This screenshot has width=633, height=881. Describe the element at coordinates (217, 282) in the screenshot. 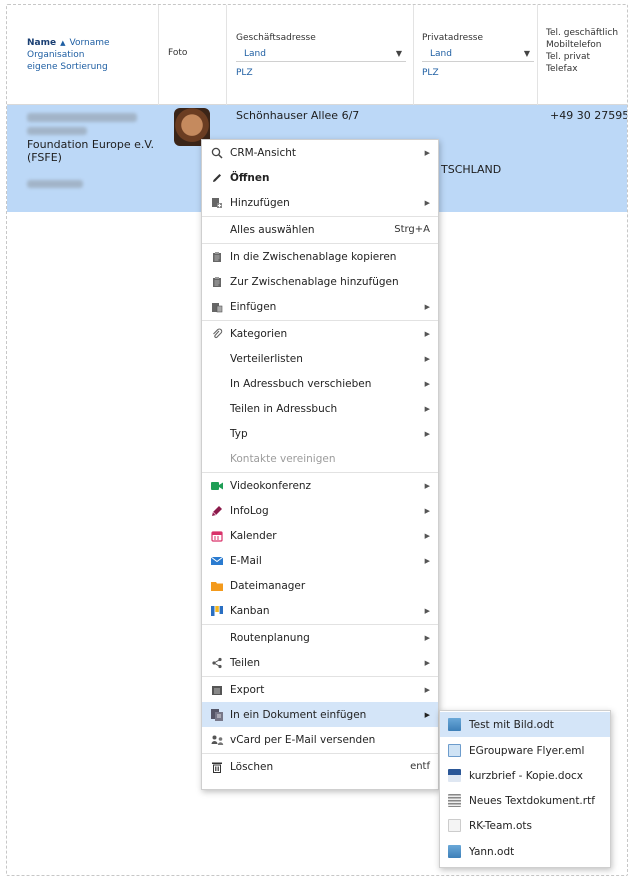

I see `clipboard-add-icon` at that location.